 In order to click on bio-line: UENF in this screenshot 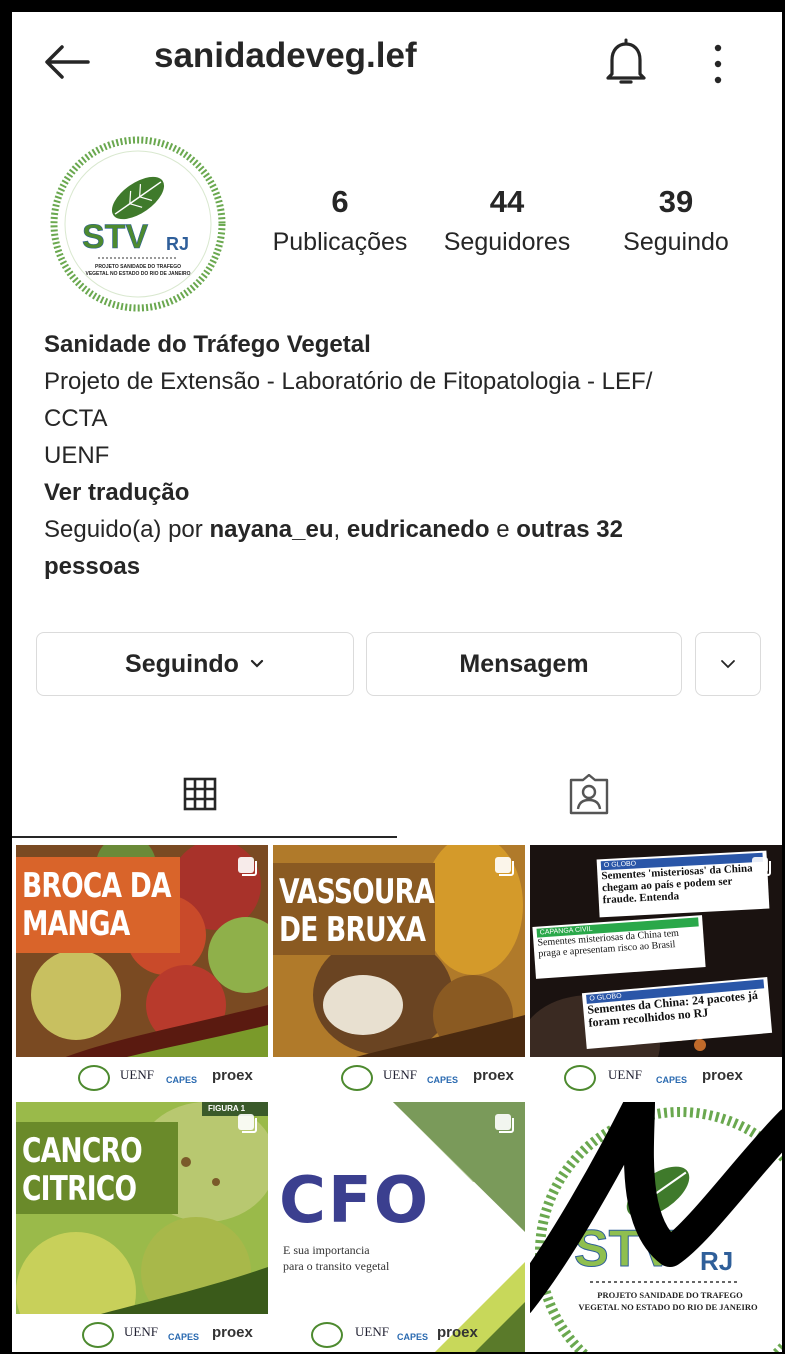, I will do `click(77, 455)`.